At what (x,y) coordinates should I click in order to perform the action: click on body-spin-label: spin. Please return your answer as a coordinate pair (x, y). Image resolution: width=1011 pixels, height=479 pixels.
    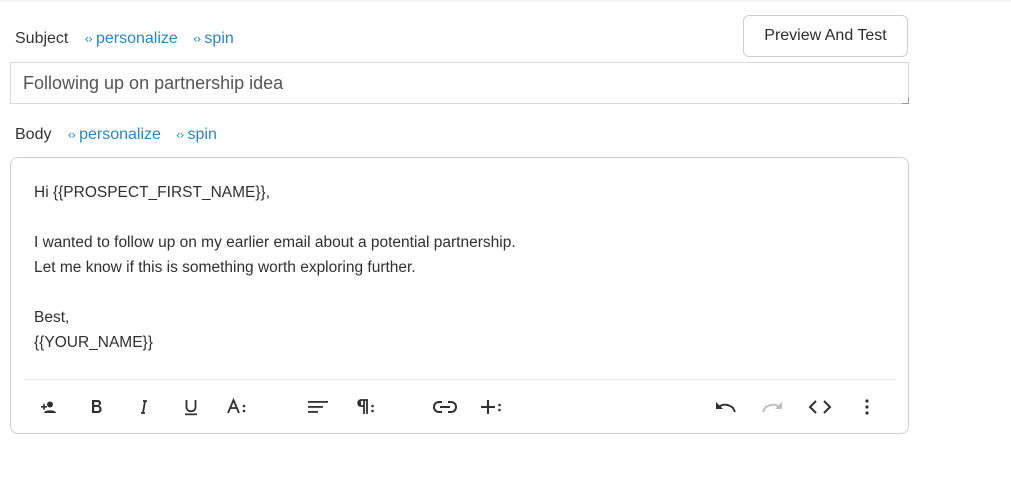
    Looking at the image, I should click on (202, 134).